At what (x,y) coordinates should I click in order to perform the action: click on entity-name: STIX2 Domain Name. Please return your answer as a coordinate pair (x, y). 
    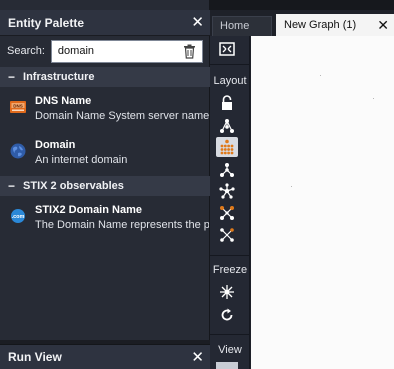
    Looking at the image, I should click on (88, 210).